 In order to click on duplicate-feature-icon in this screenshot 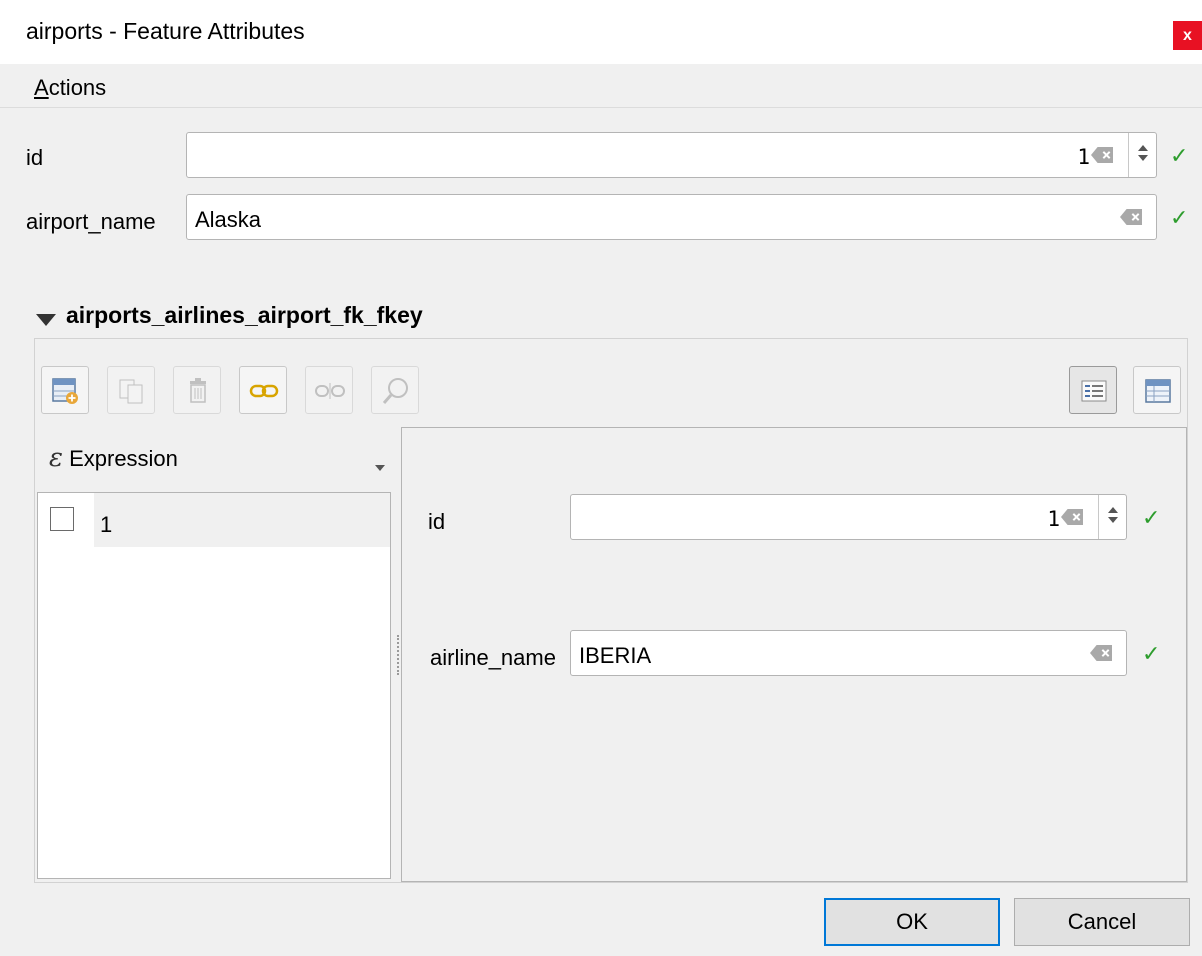, I will do `click(131, 391)`.